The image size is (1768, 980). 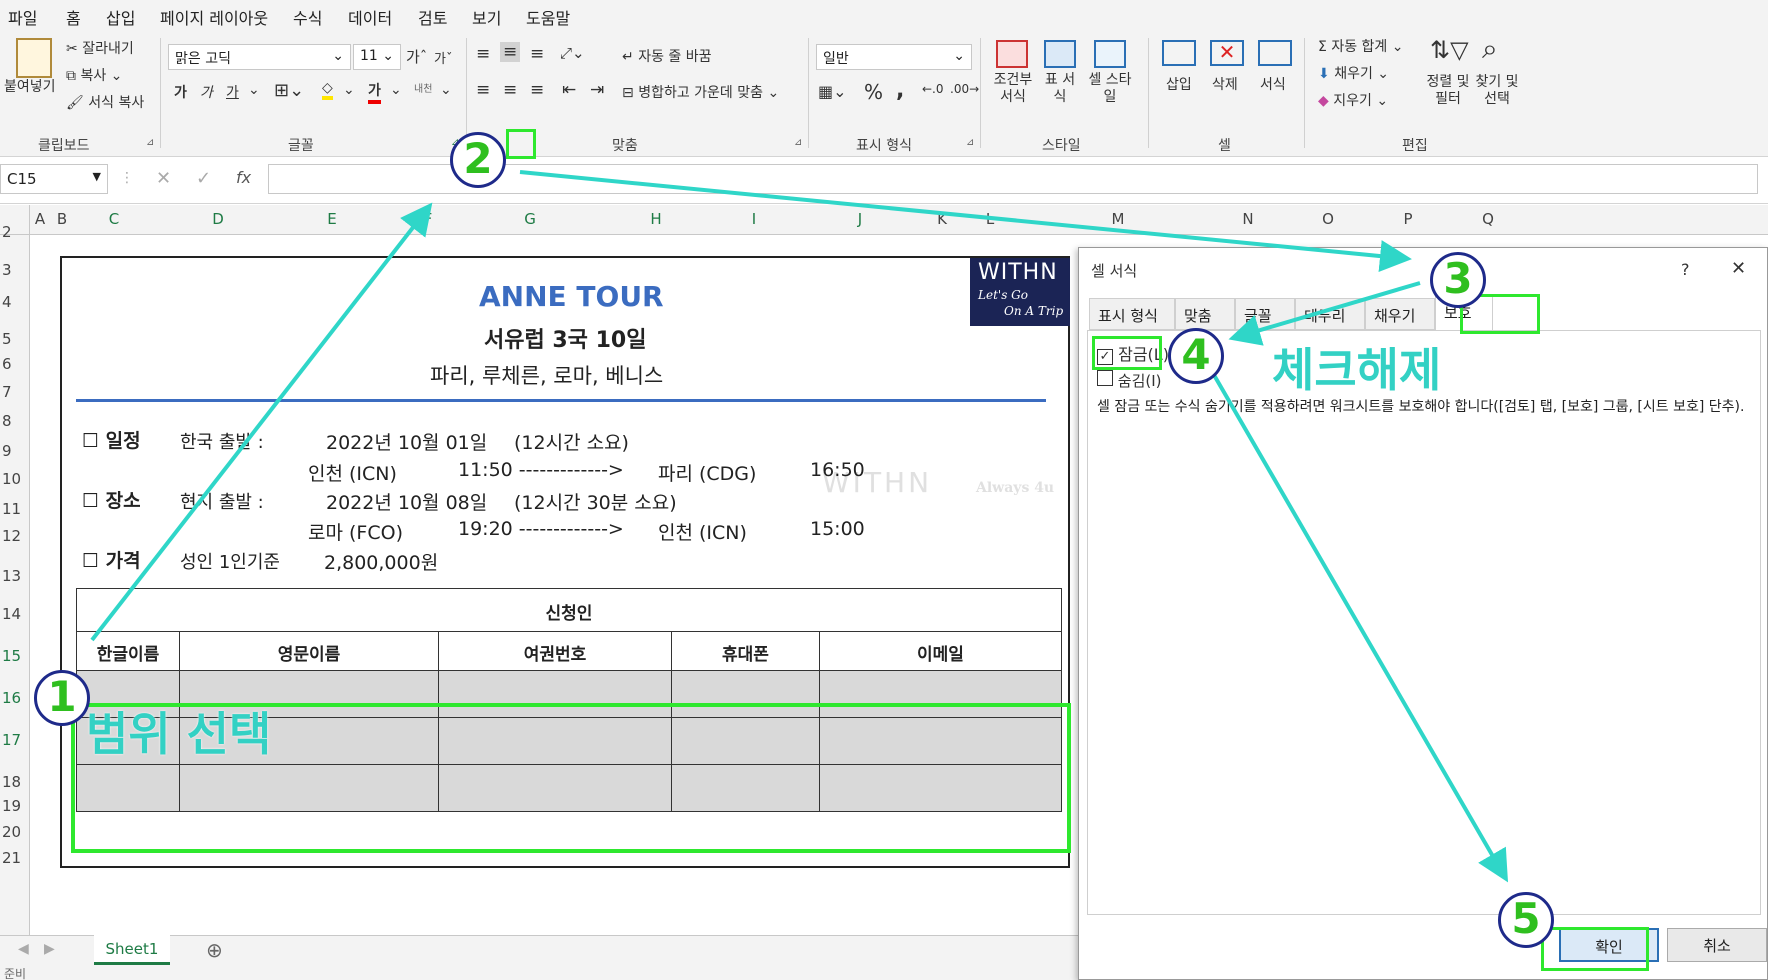 What do you see at coordinates (1458, 280) in the screenshot?
I see `step-3-badge: 3` at bounding box center [1458, 280].